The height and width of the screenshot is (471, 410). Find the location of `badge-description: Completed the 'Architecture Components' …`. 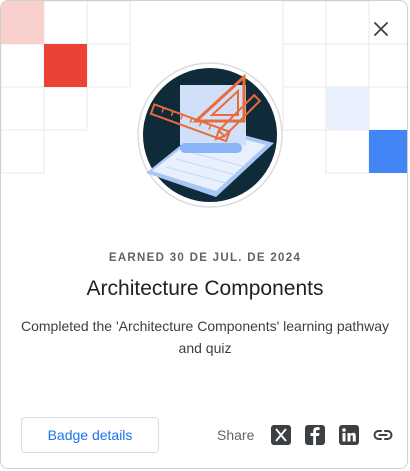

badge-description: Completed the 'Architecture Components' … is located at coordinates (205, 337).